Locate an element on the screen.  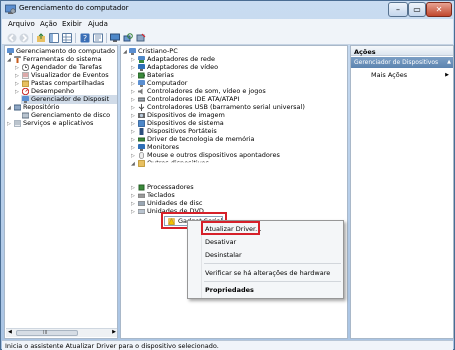
scroll-right-icon: ▶ is located at coordinates (114, 332).